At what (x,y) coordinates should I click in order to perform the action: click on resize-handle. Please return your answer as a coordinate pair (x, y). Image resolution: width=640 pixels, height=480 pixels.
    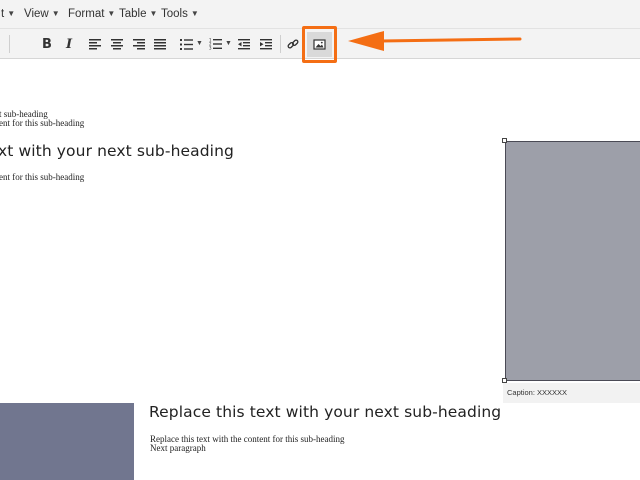
    Looking at the image, I should click on (504, 140).